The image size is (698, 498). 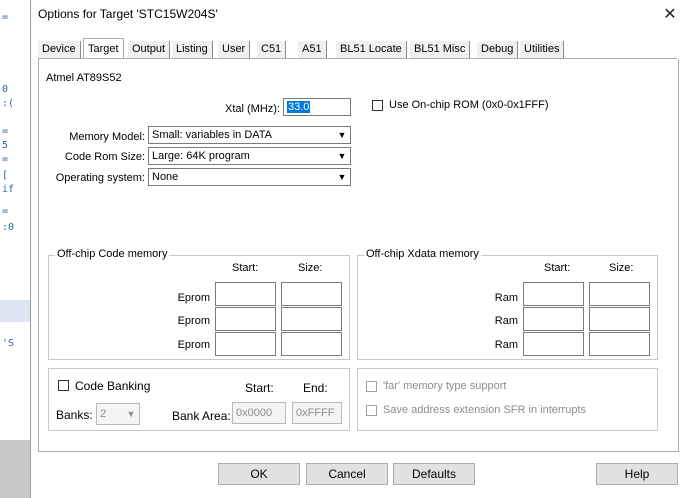 I want to click on bank-area-start: 0x0000, so click(x=259, y=413).